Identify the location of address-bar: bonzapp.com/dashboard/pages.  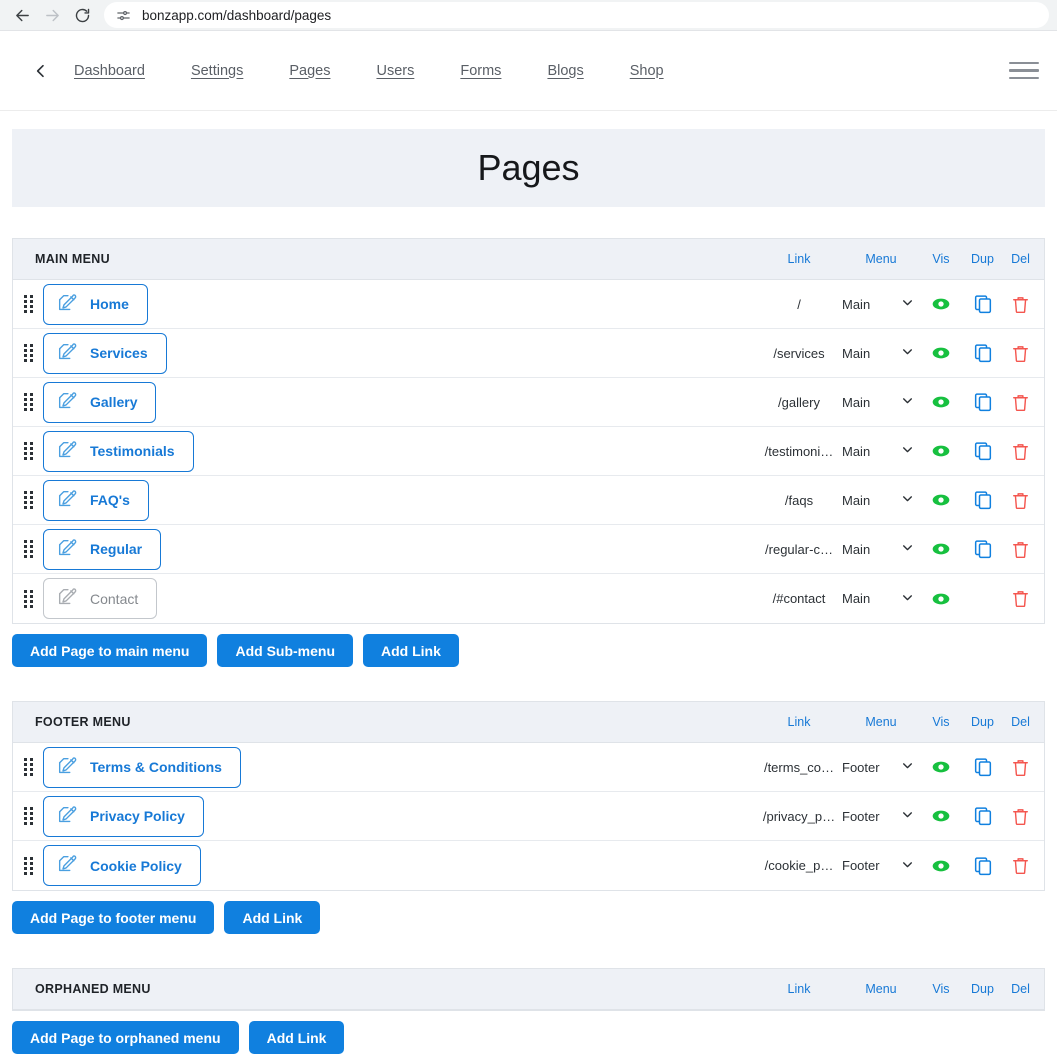
(576, 15).